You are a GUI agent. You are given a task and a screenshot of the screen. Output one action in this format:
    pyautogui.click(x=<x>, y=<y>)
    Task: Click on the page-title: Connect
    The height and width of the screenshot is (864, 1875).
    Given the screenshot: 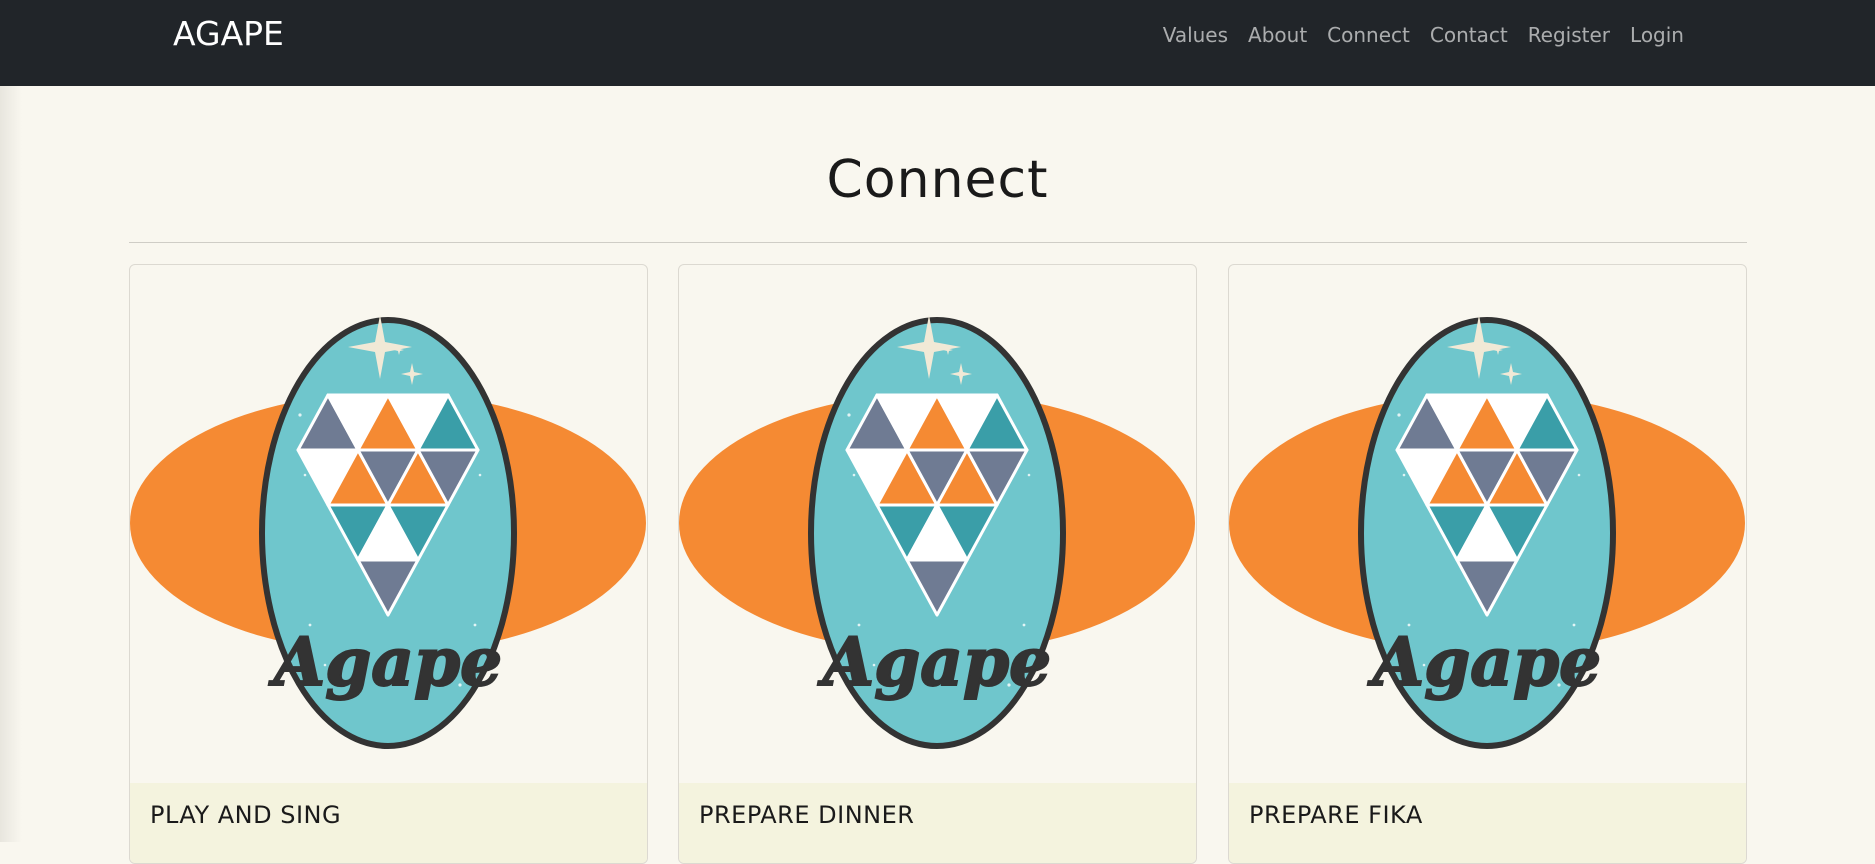 What is the action you would take?
    pyautogui.click(x=937, y=180)
    